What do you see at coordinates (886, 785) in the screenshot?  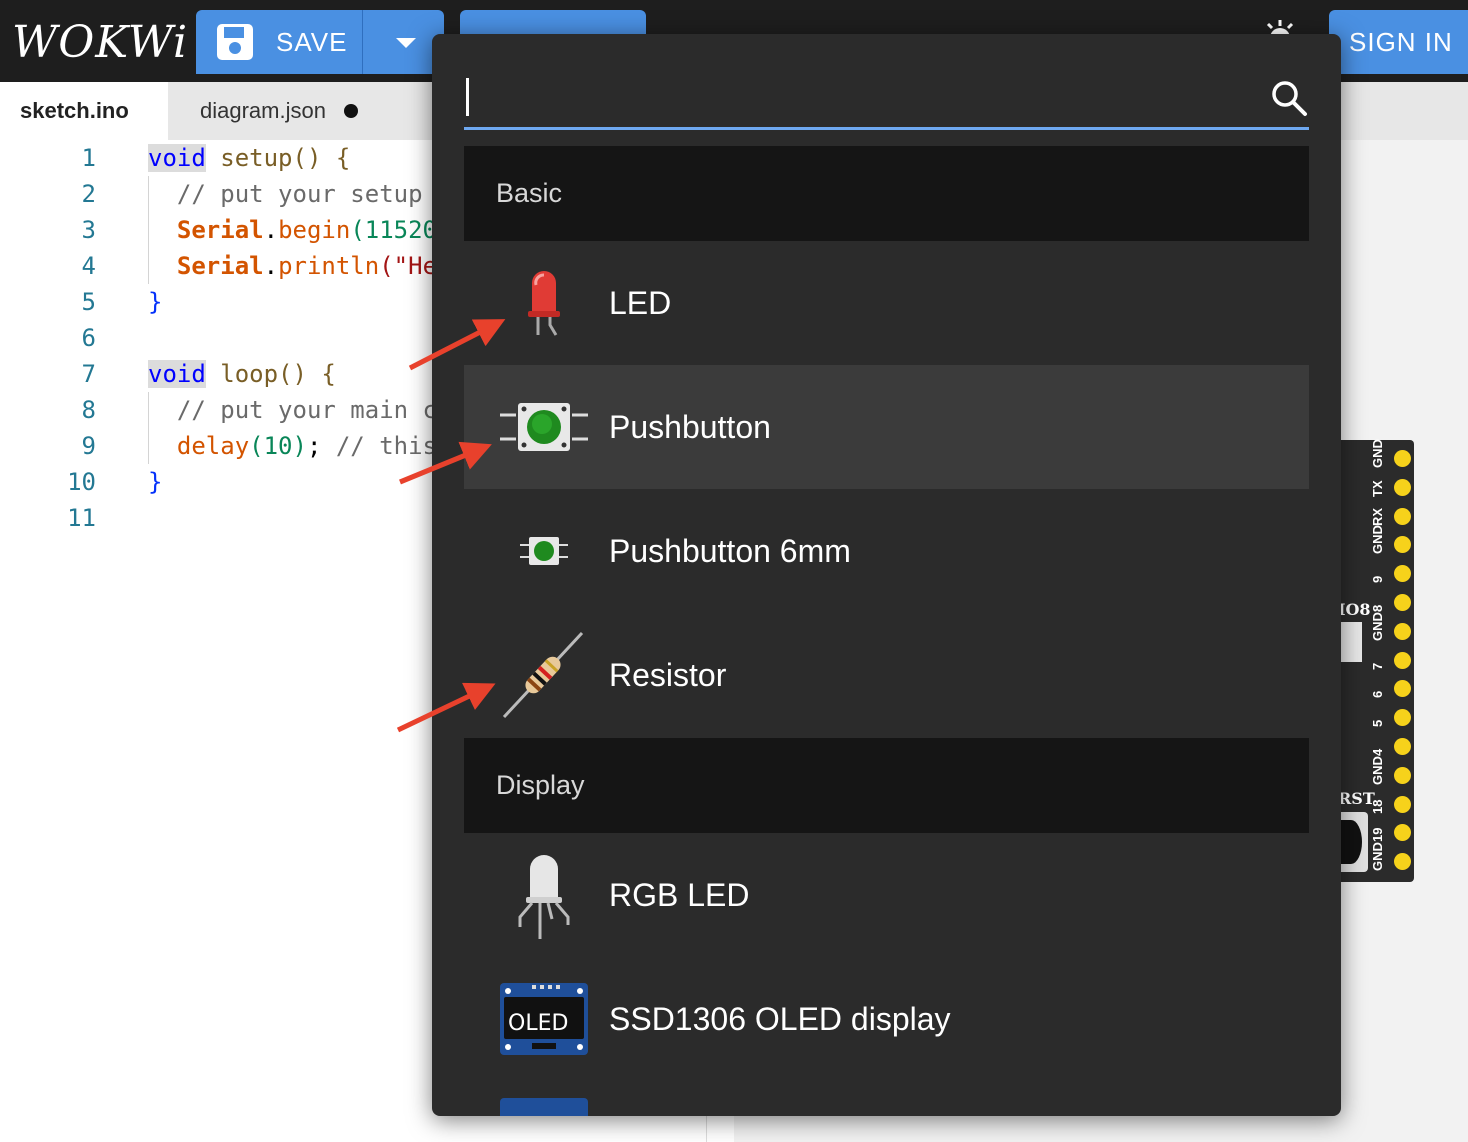 I see `section-header-display: Display` at bounding box center [886, 785].